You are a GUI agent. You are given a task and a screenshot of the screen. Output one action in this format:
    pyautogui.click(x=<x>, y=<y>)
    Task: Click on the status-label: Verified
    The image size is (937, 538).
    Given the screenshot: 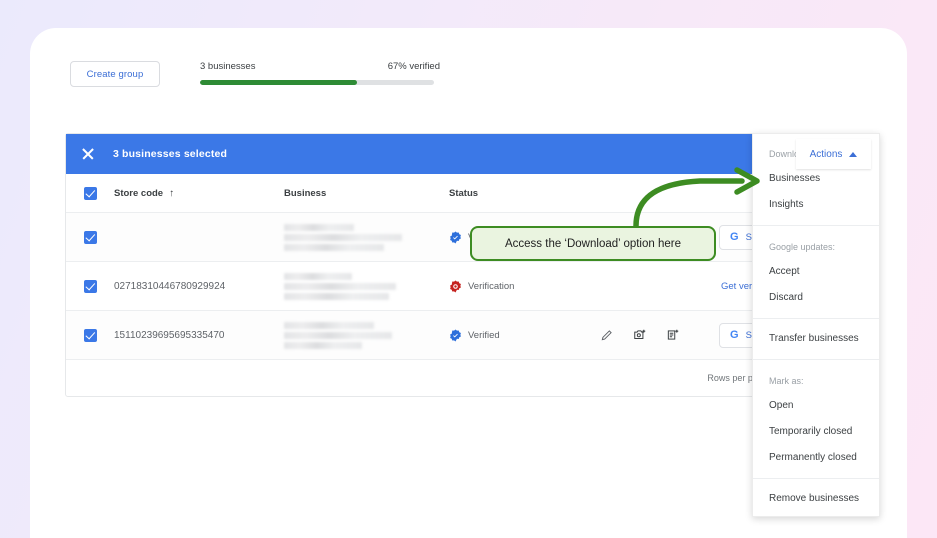 What is the action you would take?
    pyautogui.click(x=484, y=335)
    